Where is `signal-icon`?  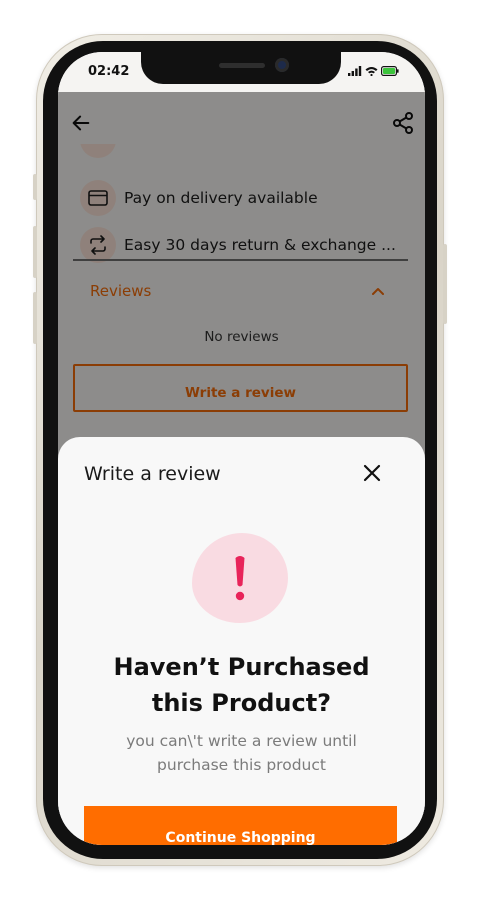
signal-icon is located at coordinates (355, 71).